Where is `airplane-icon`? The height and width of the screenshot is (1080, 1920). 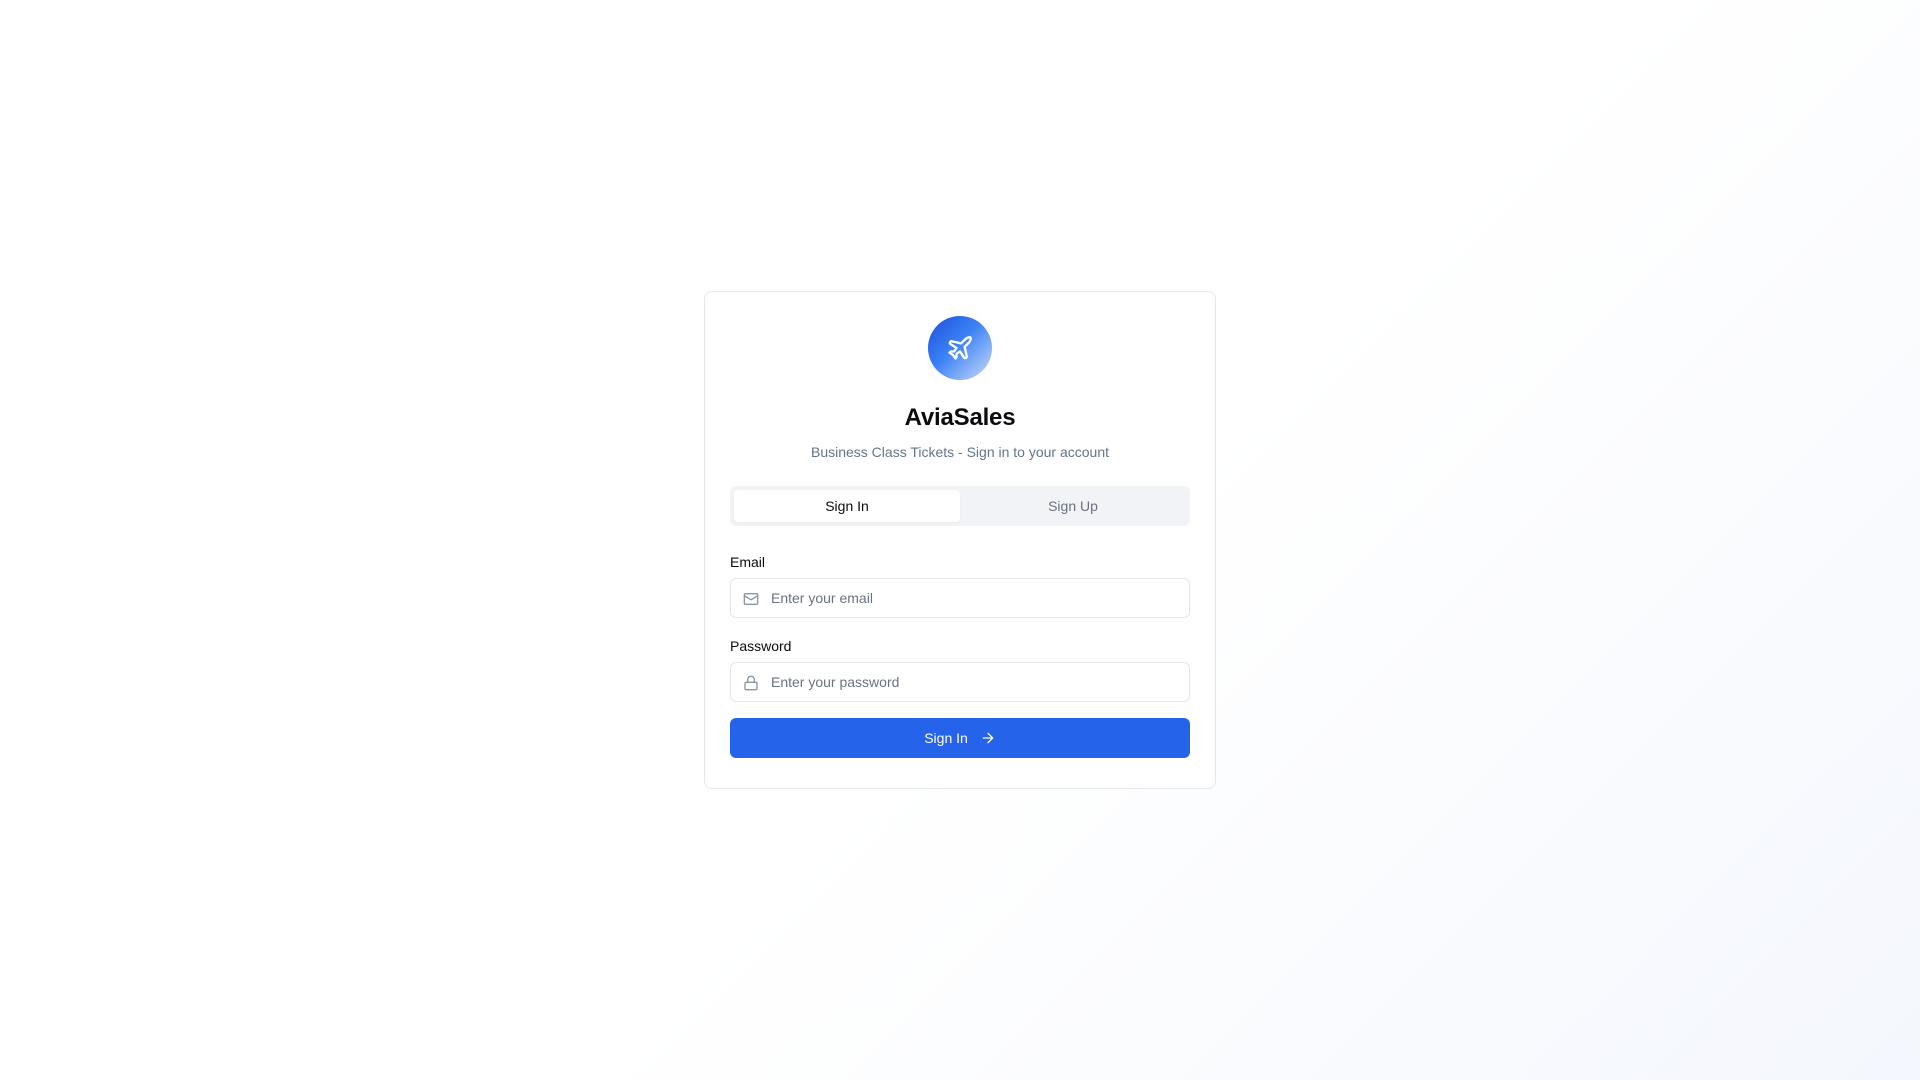
airplane-icon is located at coordinates (960, 348).